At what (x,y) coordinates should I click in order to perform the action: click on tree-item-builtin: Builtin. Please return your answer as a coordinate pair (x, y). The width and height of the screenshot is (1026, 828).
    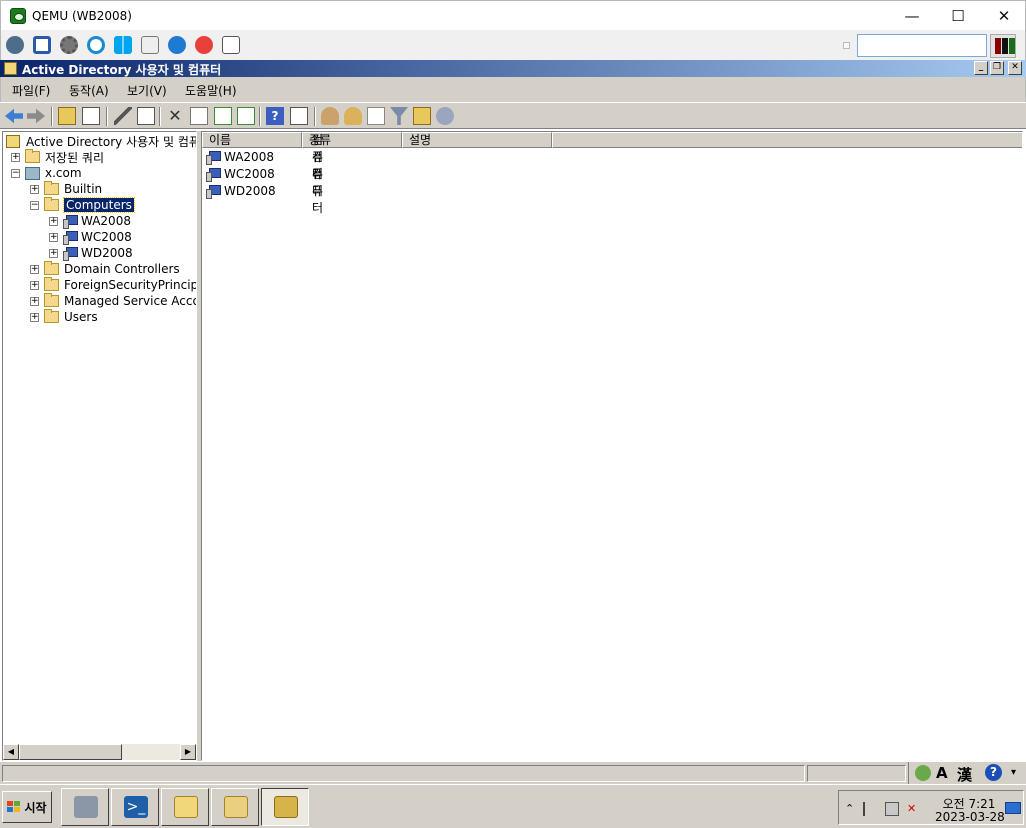
    Looking at the image, I should click on (73, 189).